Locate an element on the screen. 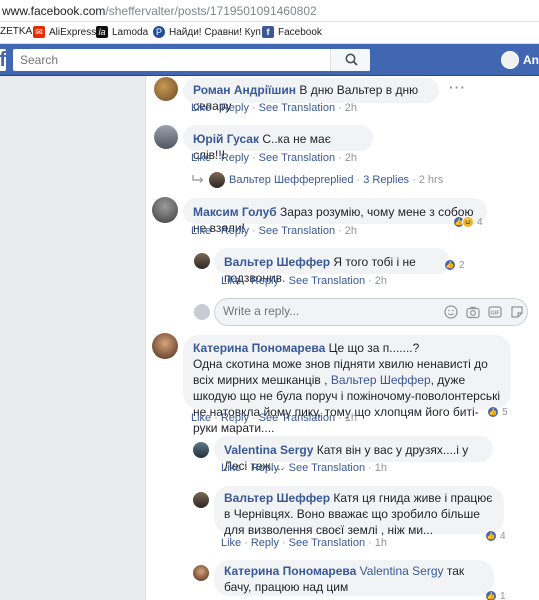 This screenshot has width=539, height=600. bookmark-aliexpress: ✉ AliExpress is located at coordinates (64, 32).